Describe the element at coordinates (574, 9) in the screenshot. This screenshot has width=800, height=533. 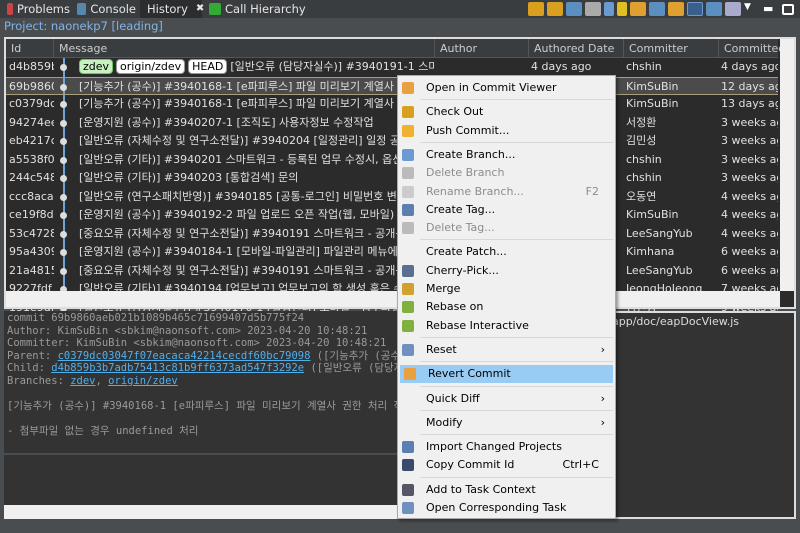
I see `link-editor-icon` at that location.